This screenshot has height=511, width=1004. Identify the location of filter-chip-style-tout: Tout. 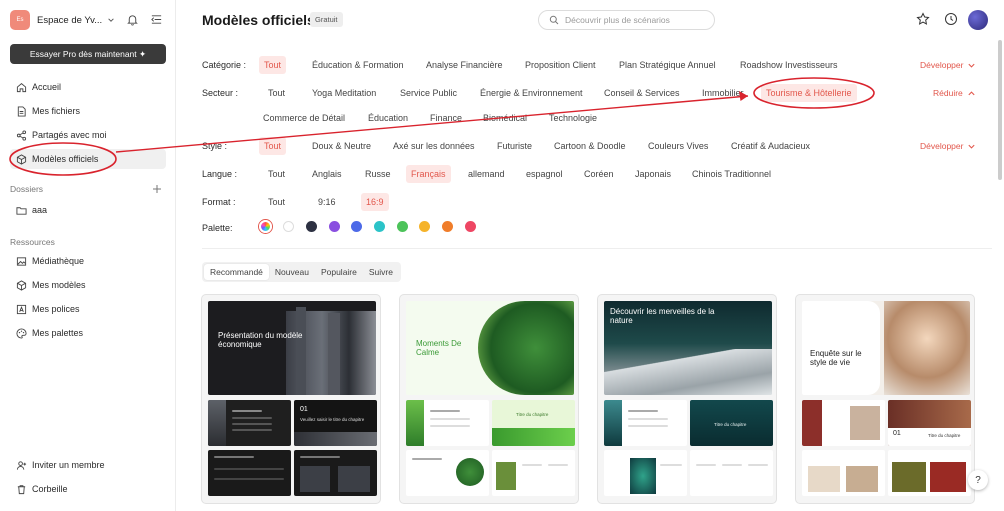
(273, 146).